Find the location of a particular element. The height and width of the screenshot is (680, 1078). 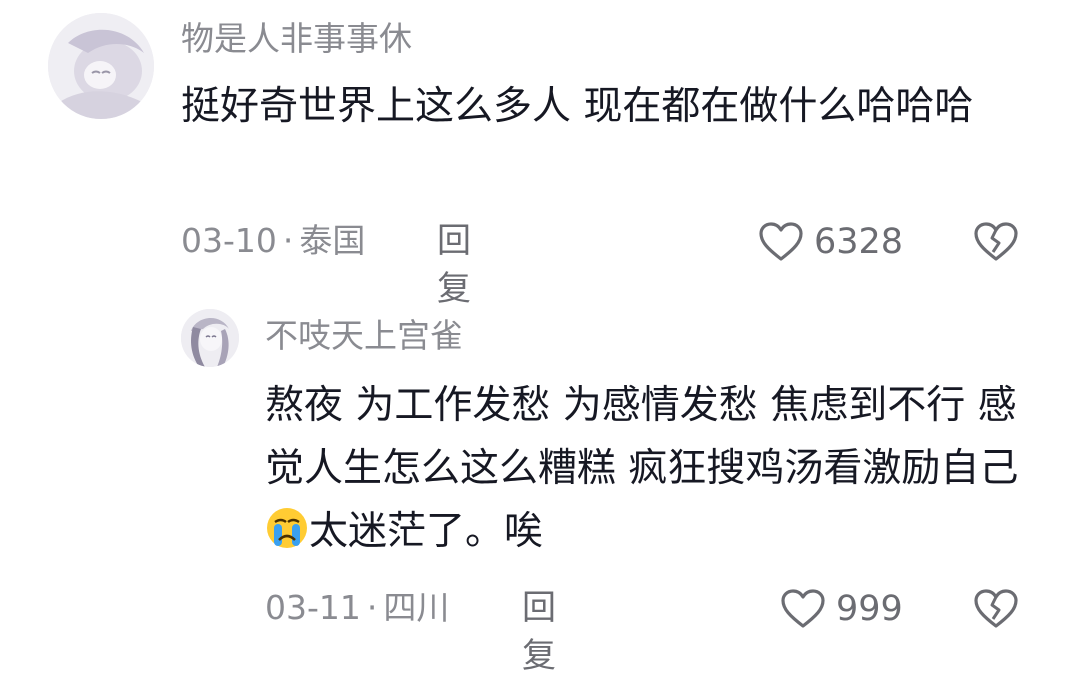

comment-text-part: 太迷茫了。唉 is located at coordinates (426, 531).